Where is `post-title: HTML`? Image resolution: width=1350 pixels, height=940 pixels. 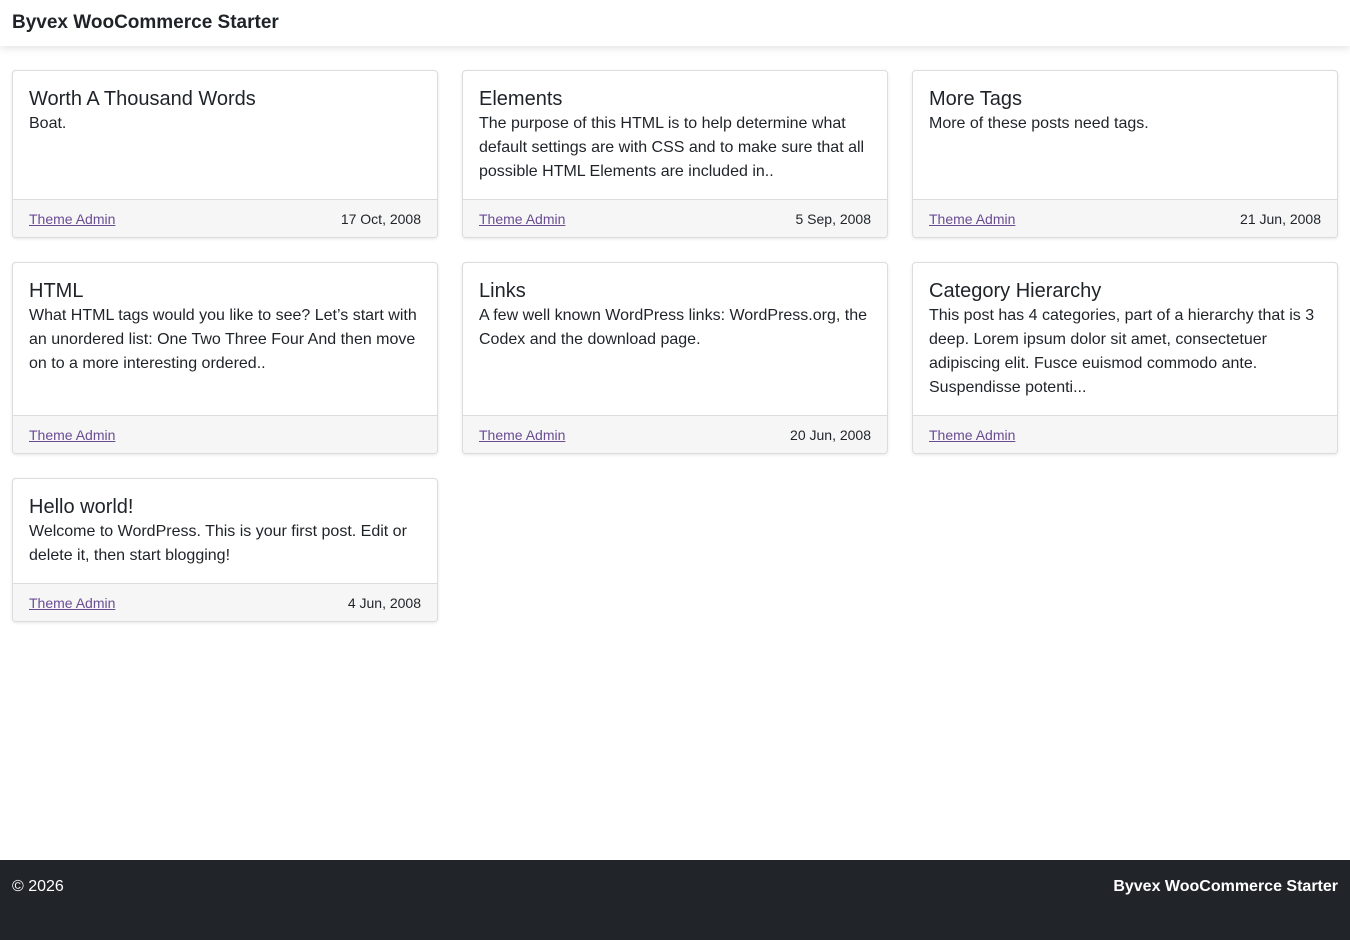 post-title: HTML is located at coordinates (225, 291).